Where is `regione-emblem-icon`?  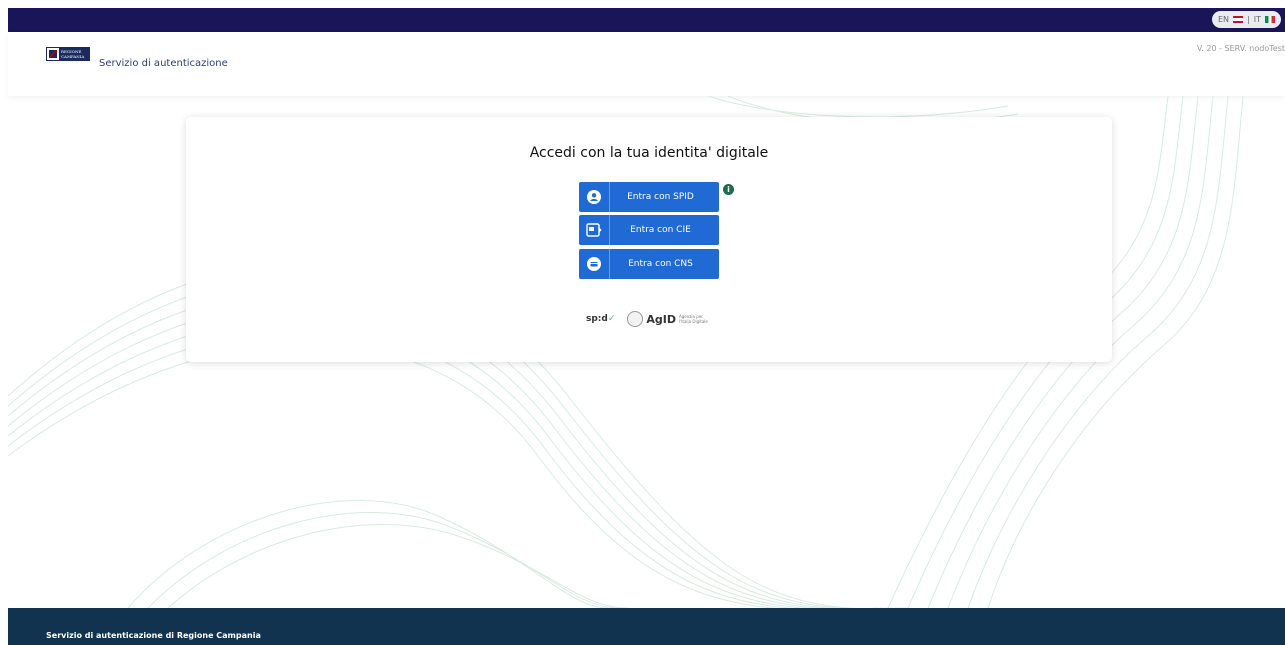 regione-emblem-icon is located at coordinates (53, 54).